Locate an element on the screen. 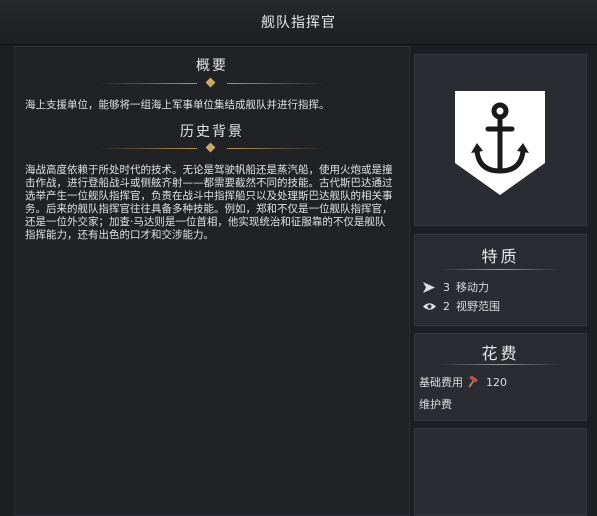 Image resolution: width=597 pixels, height=516 pixels. upkeep-label: 维护费 is located at coordinates (435, 404).